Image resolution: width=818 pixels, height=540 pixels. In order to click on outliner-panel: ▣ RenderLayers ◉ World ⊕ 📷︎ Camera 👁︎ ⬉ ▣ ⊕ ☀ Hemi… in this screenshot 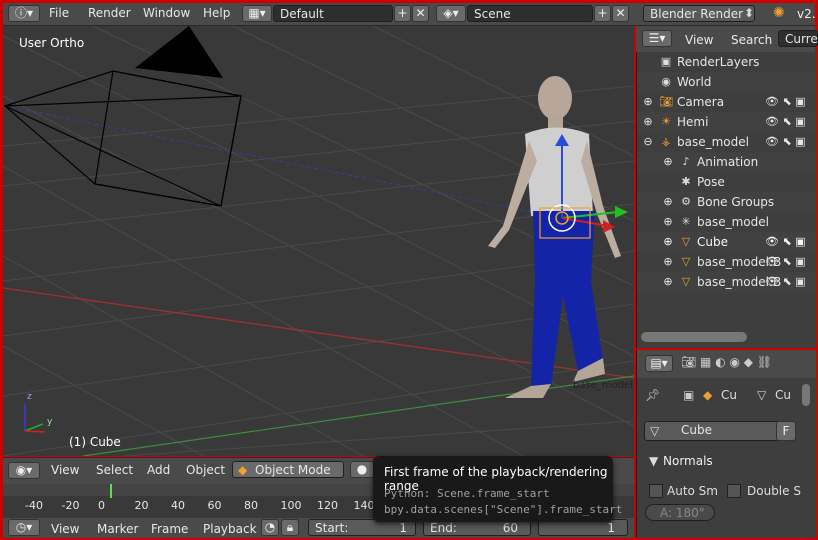, I will do `click(726, 187)`.